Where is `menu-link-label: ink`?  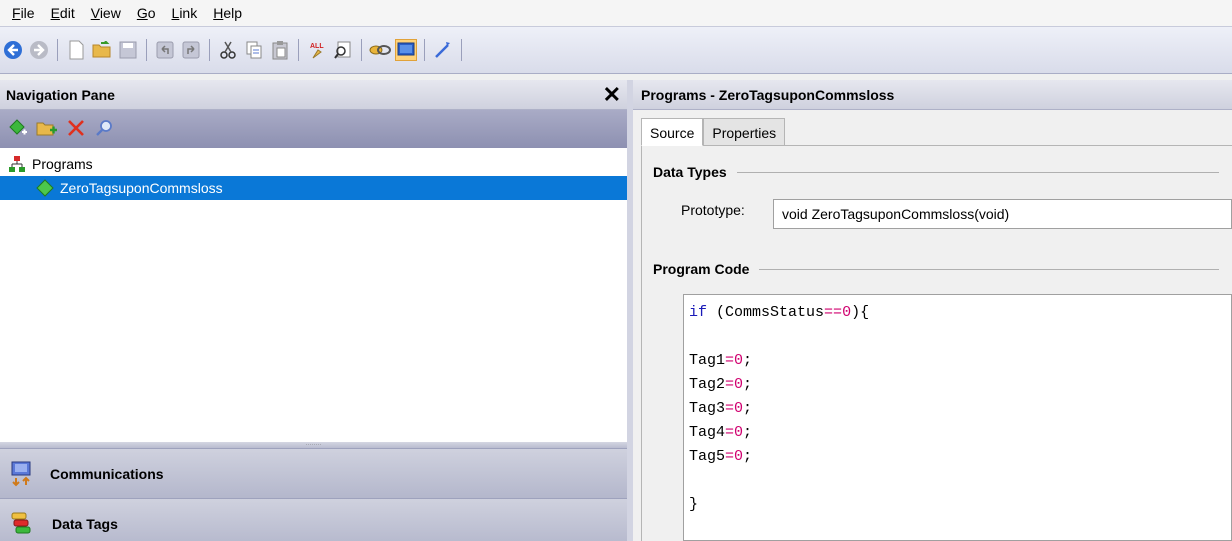
menu-link-label: ink is located at coordinates (188, 13).